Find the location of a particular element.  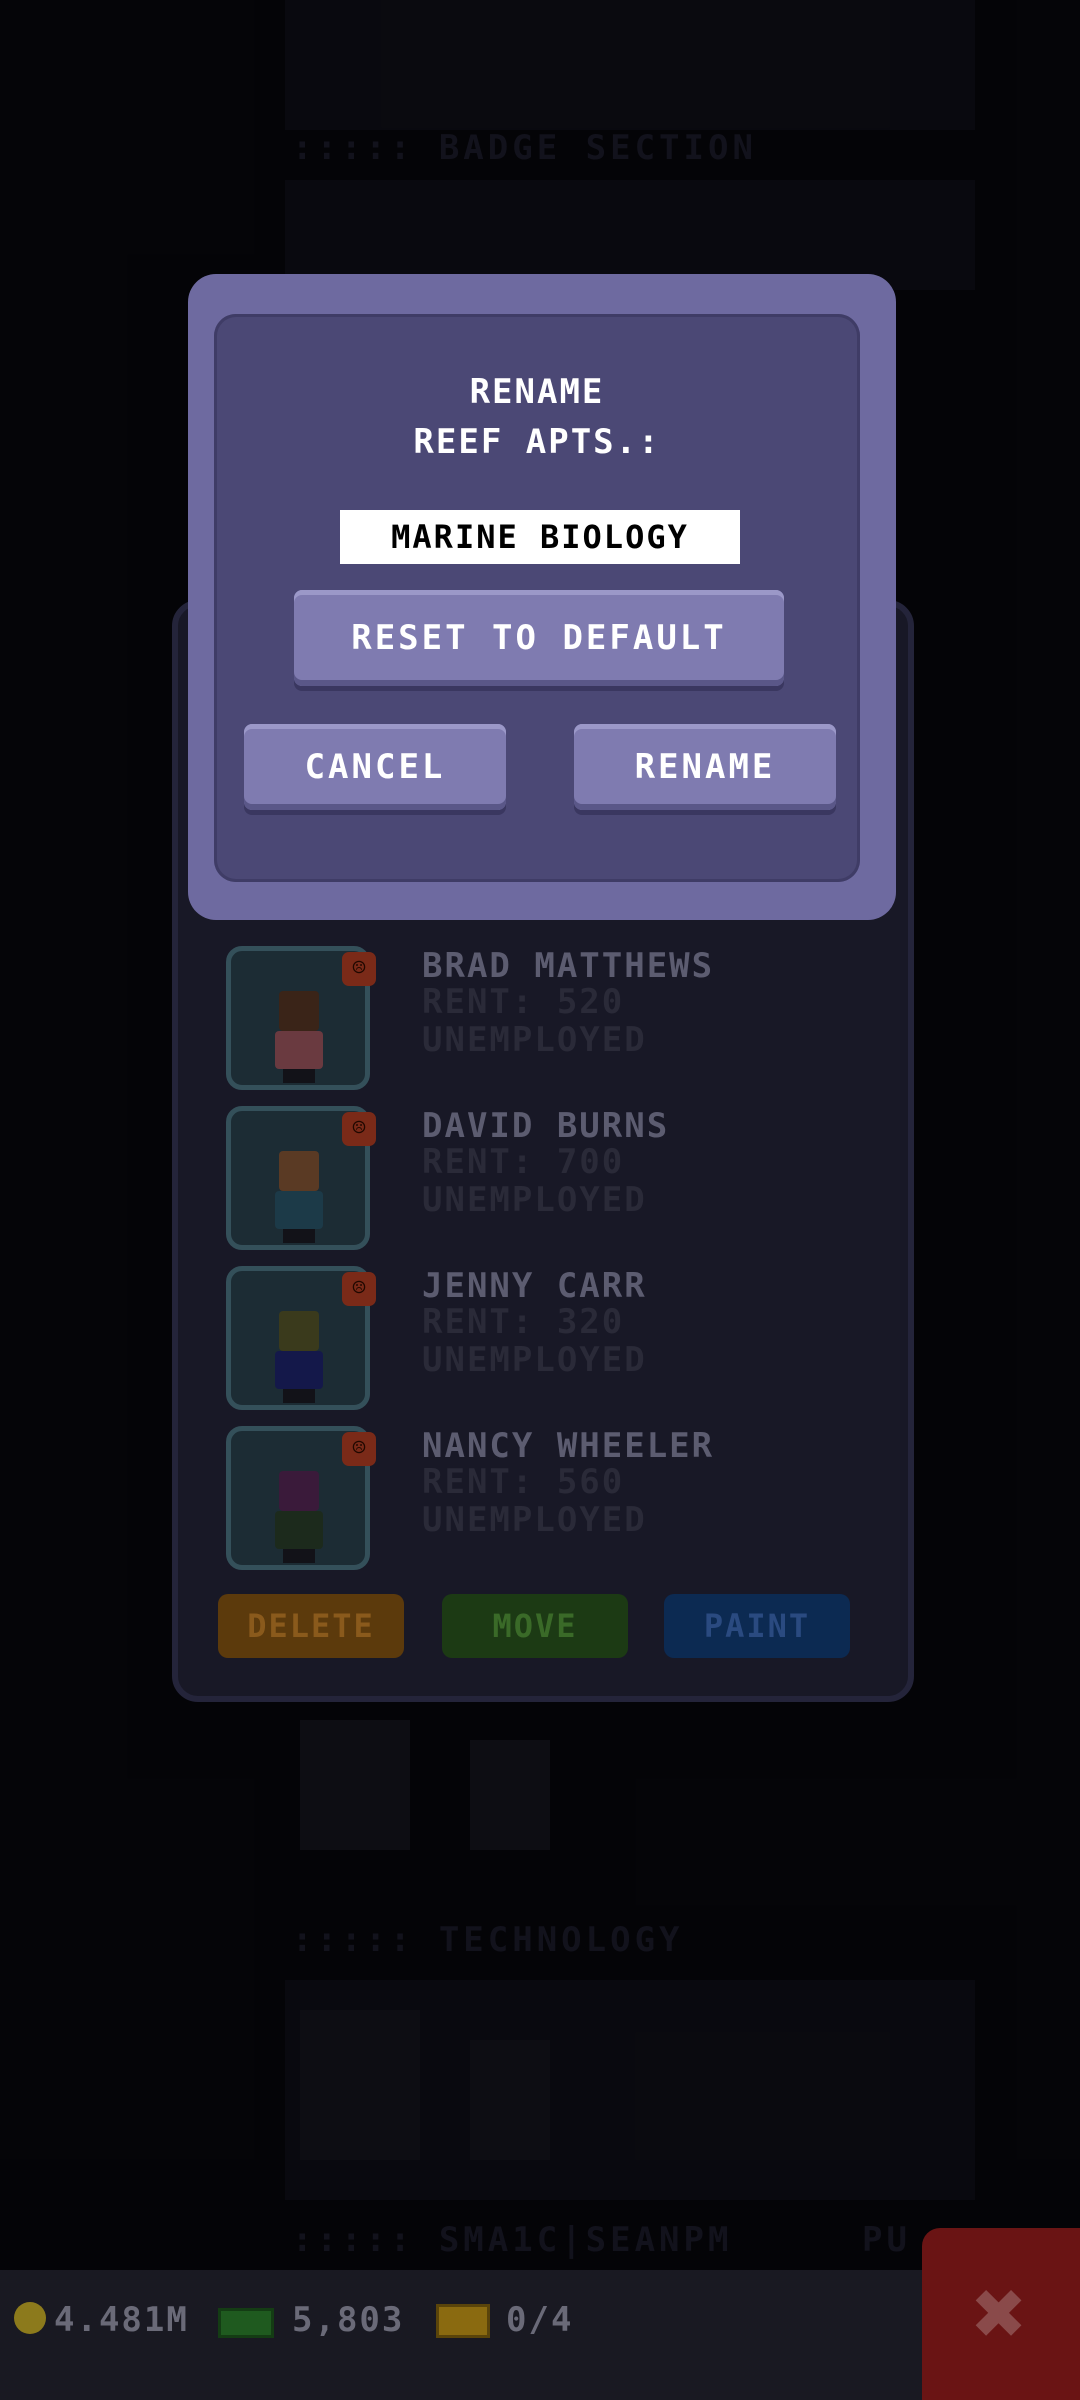

dialog-title: RENAME is located at coordinates (537, 392).